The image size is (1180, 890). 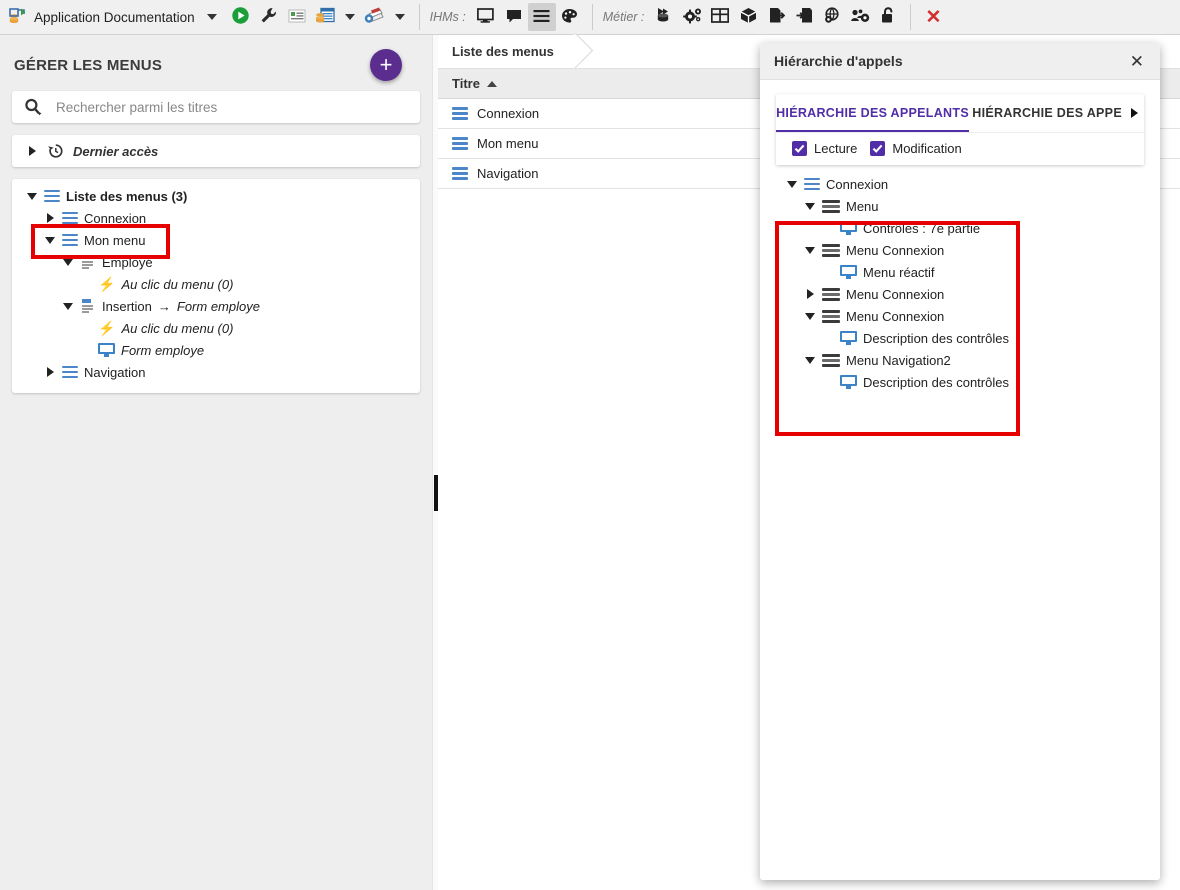 I want to click on tab-hierarchie-des-appeles: HIÉRARCHIE DES APPE, so click(x=1047, y=113).